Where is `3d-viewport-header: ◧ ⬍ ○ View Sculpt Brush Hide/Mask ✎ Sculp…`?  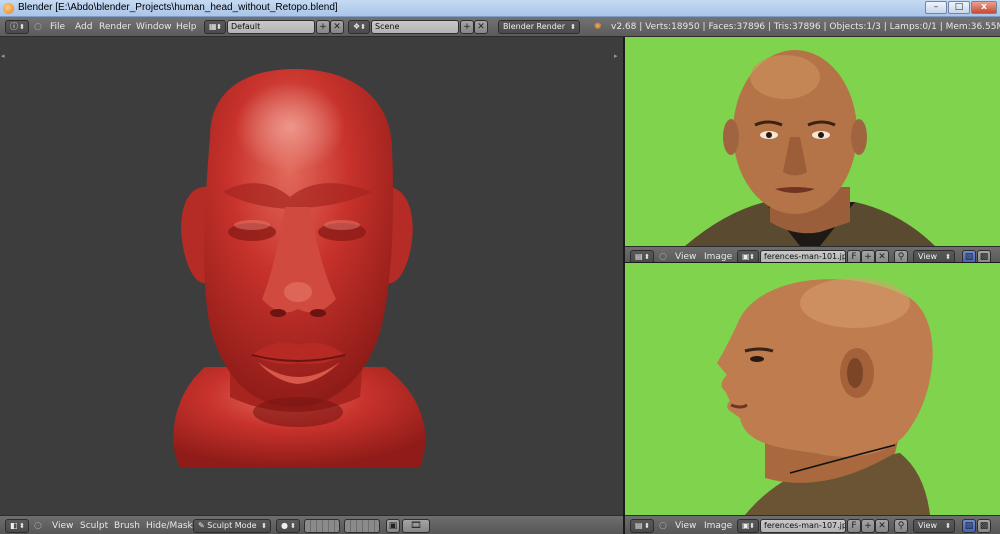 3d-viewport-header: ◧ ⬍ ○ View Sculpt Brush Hide/Mask ✎ Sculp… is located at coordinates (311, 524).